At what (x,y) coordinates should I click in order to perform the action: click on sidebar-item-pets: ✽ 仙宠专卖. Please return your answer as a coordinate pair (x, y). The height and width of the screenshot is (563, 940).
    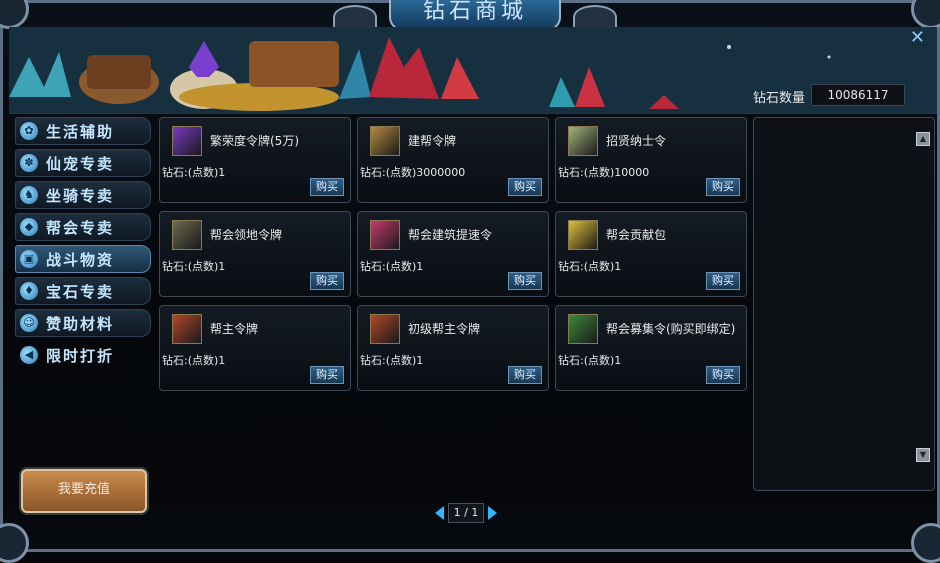
    Looking at the image, I should click on (83, 163).